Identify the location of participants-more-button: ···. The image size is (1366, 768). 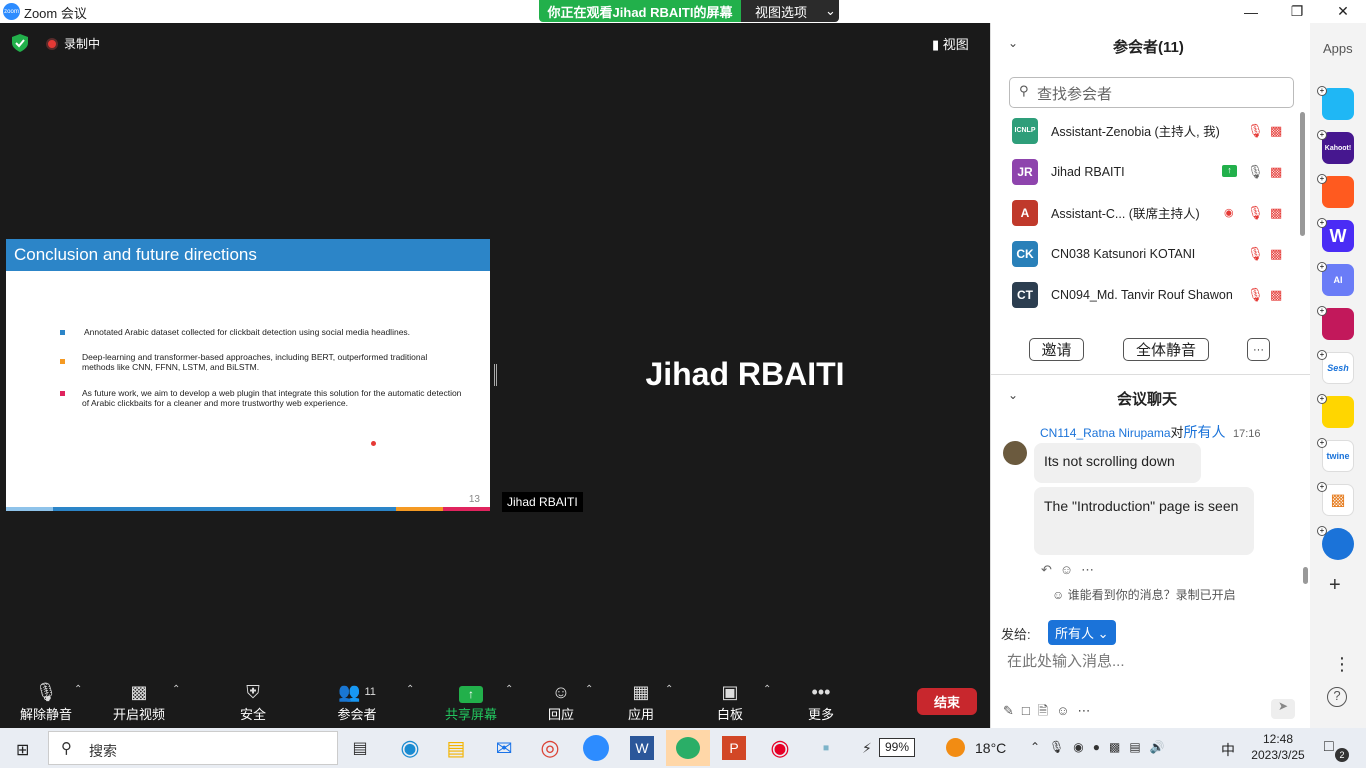
(1258, 349).